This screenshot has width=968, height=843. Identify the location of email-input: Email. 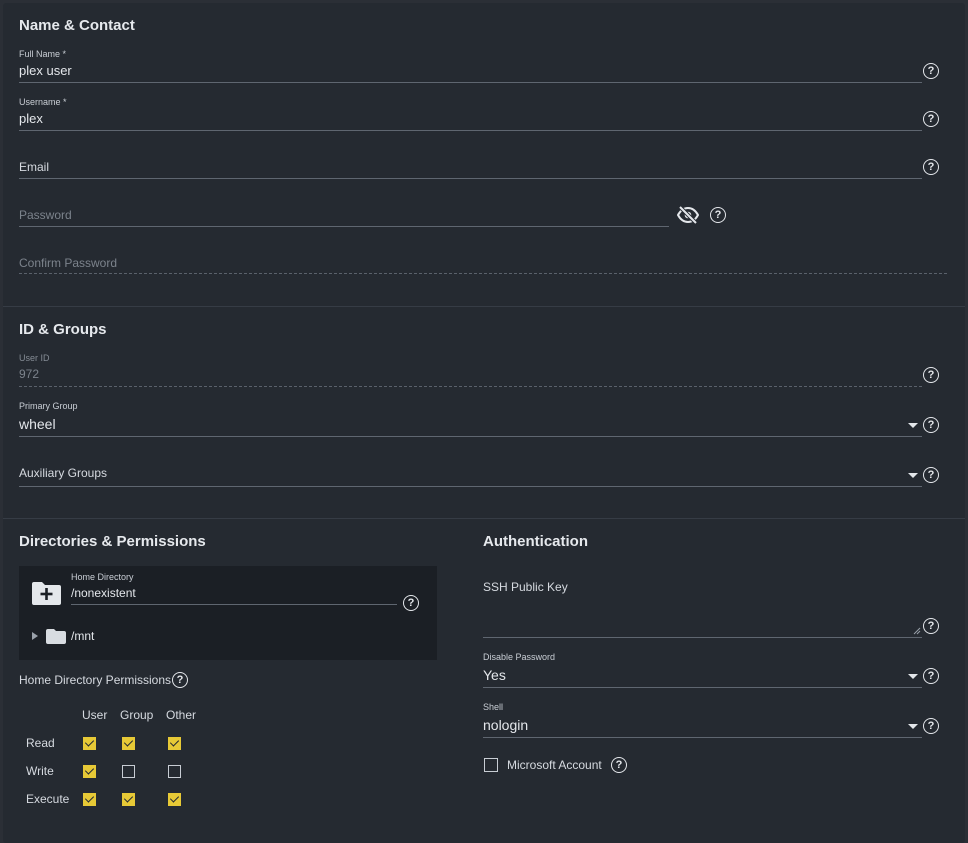
(469, 167).